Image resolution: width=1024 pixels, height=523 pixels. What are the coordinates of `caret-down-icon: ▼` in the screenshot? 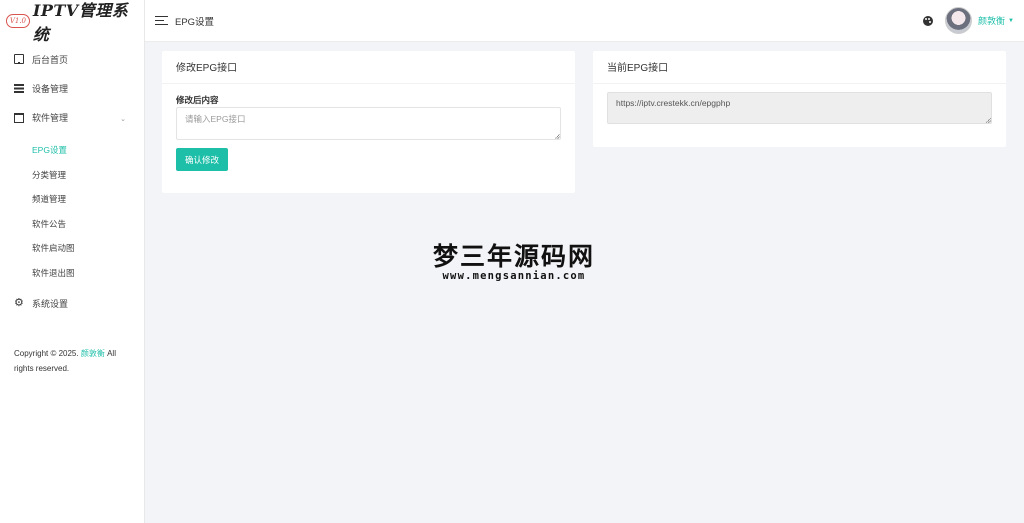 It's located at (1011, 21).